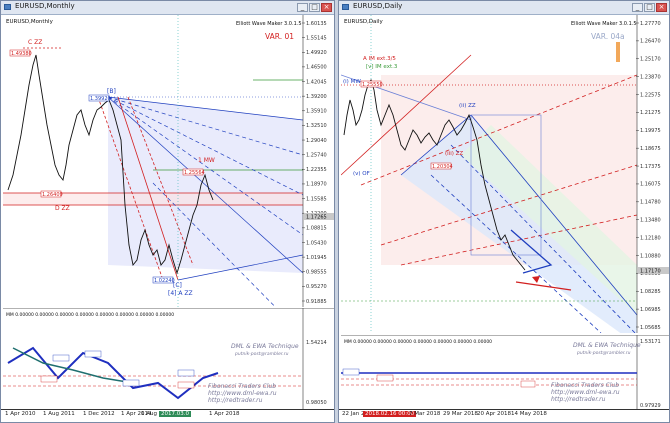 The width and height of the screenshot is (670, 423). Describe the element at coordinates (261, 354) in the screenshot. I see `left-watermark-2: putnik-post@rambler.ru` at that location.